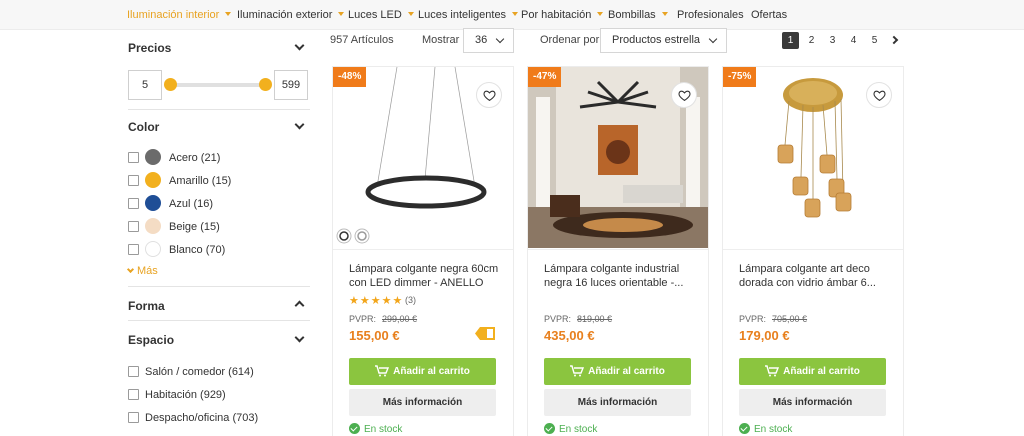  Describe the element at coordinates (142, 271) in the screenshot. I see `show-more-colors-link: Más` at that location.